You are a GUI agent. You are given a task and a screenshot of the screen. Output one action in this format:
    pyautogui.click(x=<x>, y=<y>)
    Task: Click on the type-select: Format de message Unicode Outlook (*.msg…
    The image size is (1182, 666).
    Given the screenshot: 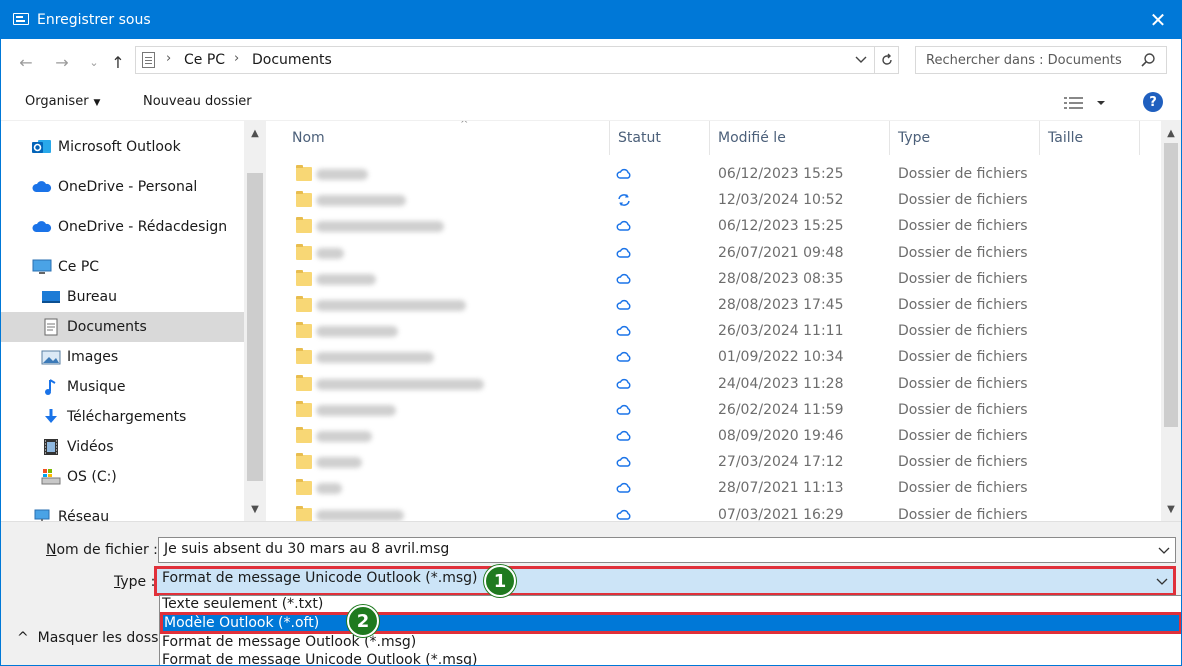 What is the action you would take?
    pyautogui.click(x=665, y=581)
    